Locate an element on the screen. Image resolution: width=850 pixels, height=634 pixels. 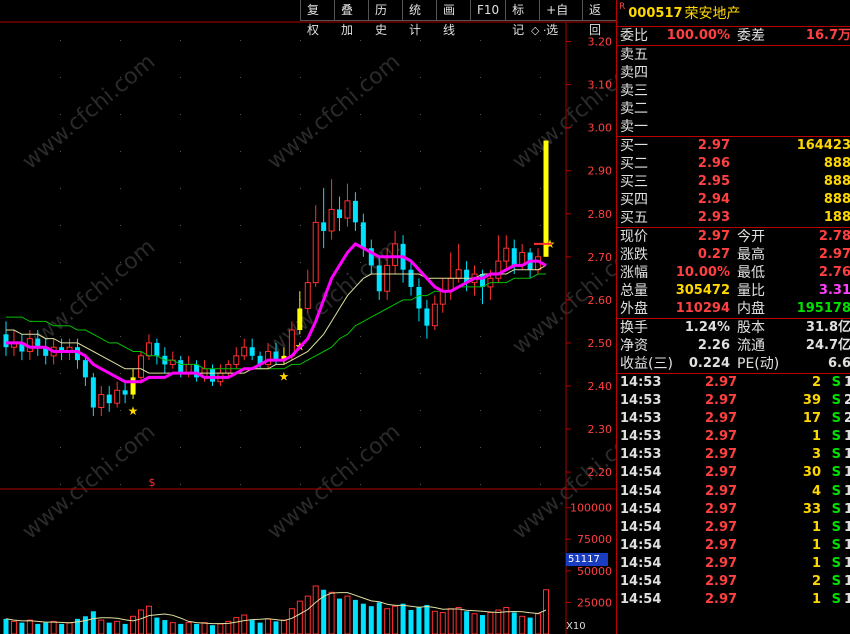
tick-row: 14:53 2.97 39 S 2 is located at coordinates (733, 401).